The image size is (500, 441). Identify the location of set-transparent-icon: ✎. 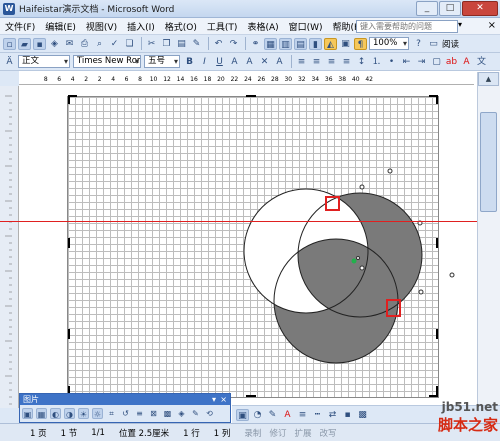
(195, 413).